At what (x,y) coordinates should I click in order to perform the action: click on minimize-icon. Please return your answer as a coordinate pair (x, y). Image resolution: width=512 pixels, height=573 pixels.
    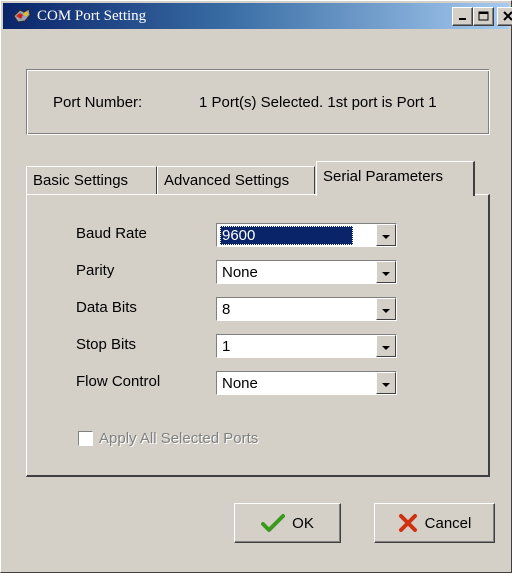
    Looking at the image, I should click on (463, 16).